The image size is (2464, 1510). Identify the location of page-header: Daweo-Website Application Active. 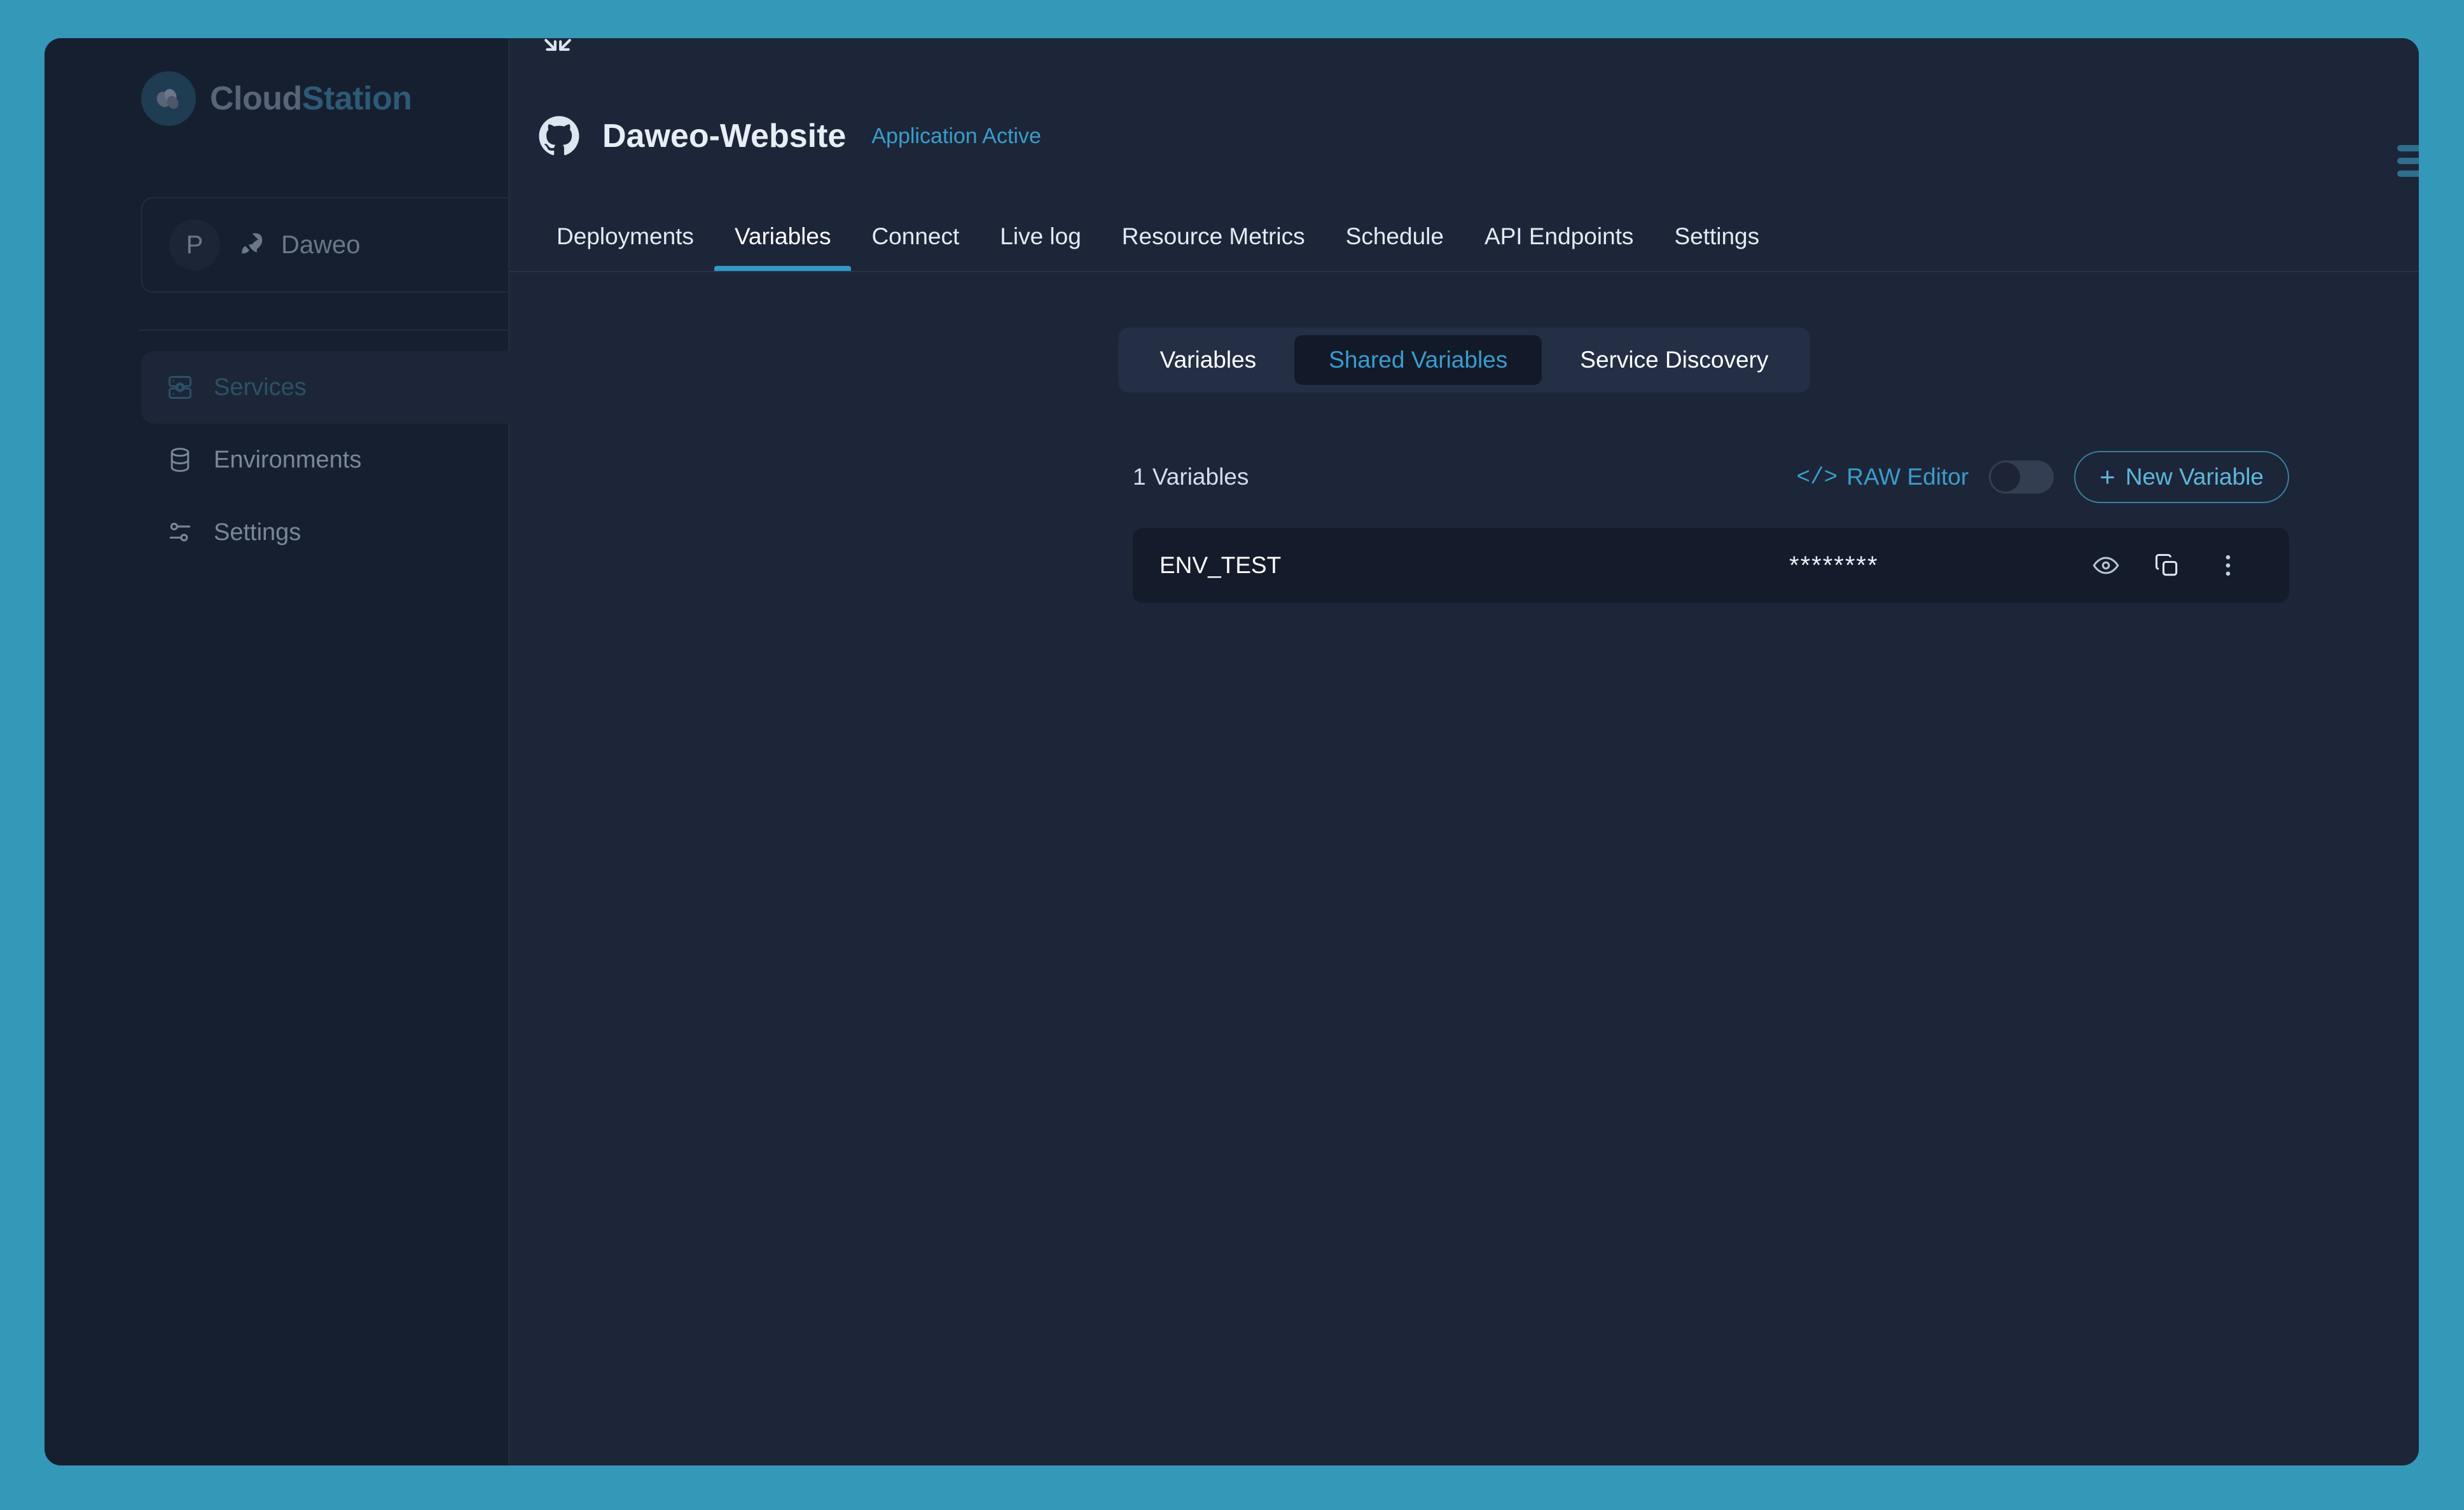
(788, 136).